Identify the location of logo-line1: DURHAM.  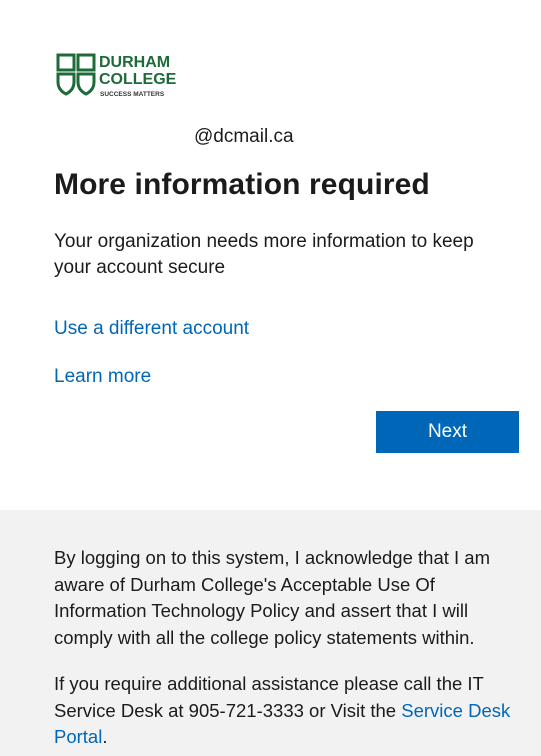
(134, 62).